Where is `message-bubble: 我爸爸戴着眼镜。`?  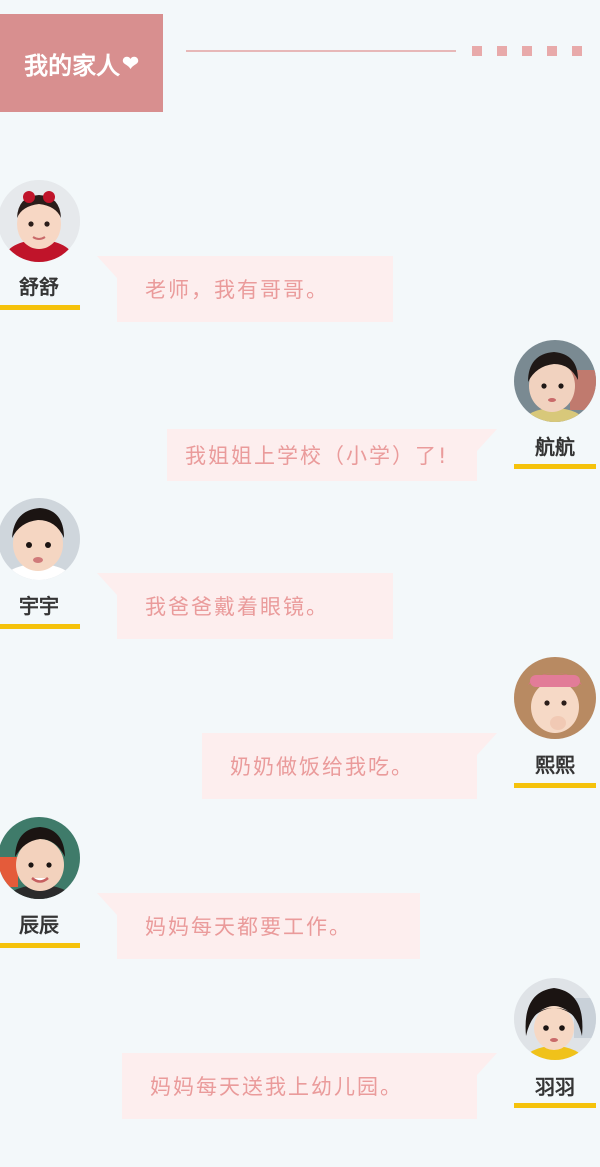 message-bubble: 我爸爸戴着眼镜。 is located at coordinates (245, 606).